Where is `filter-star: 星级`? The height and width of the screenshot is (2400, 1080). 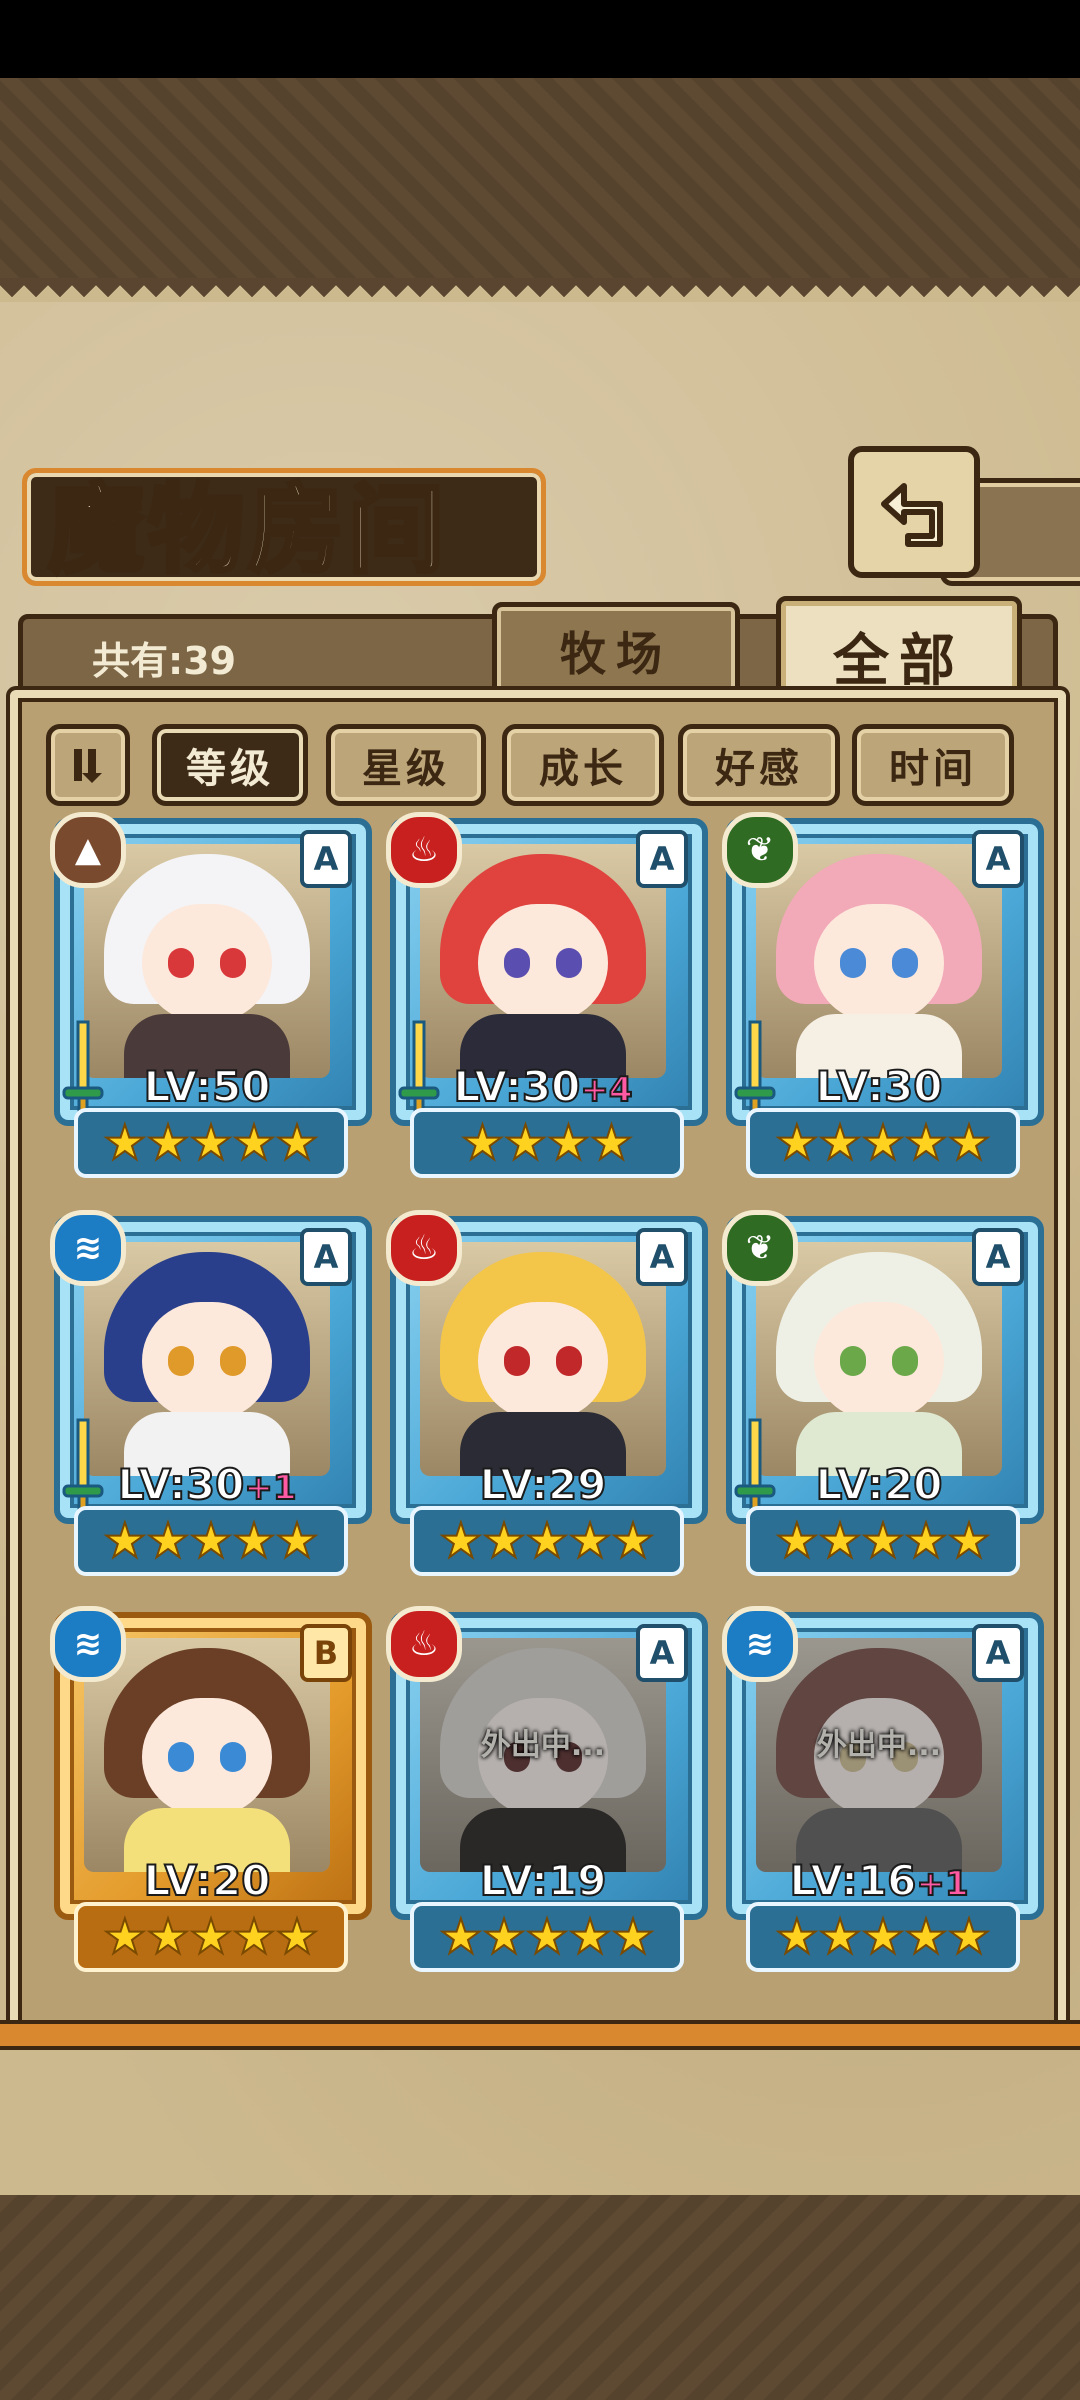 filter-star: 星级 is located at coordinates (406, 765).